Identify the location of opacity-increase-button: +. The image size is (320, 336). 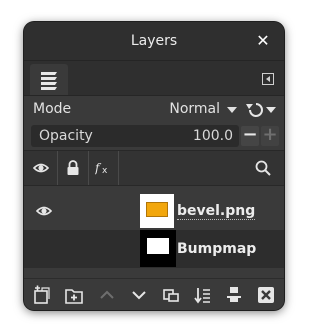
(270, 136).